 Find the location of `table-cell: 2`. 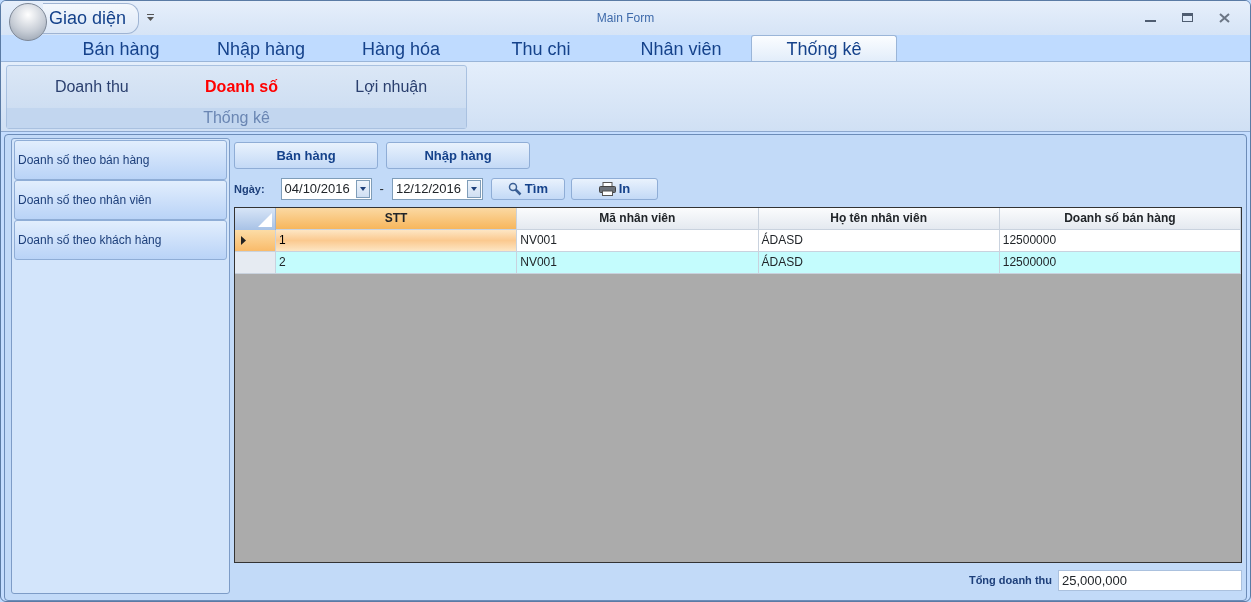

table-cell: 2 is located at coordinates (397, 263).